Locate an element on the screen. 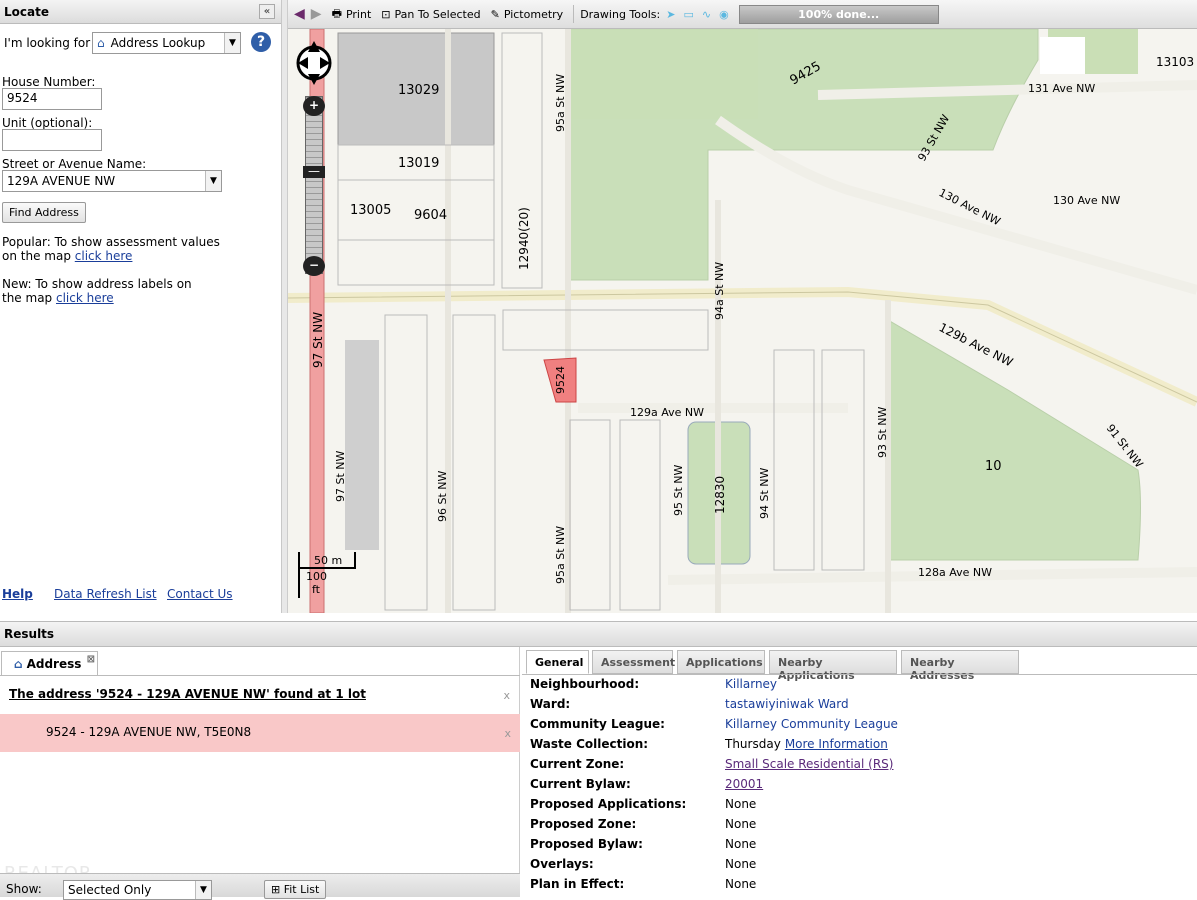 The image size is (1197, 900). help-icon: ? is located at coordinates (261, 42).